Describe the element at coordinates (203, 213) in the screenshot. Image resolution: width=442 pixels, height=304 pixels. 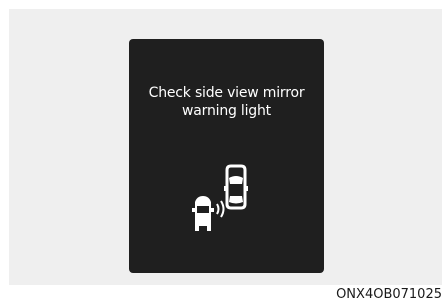
I see `rear-car-icon` at that location.